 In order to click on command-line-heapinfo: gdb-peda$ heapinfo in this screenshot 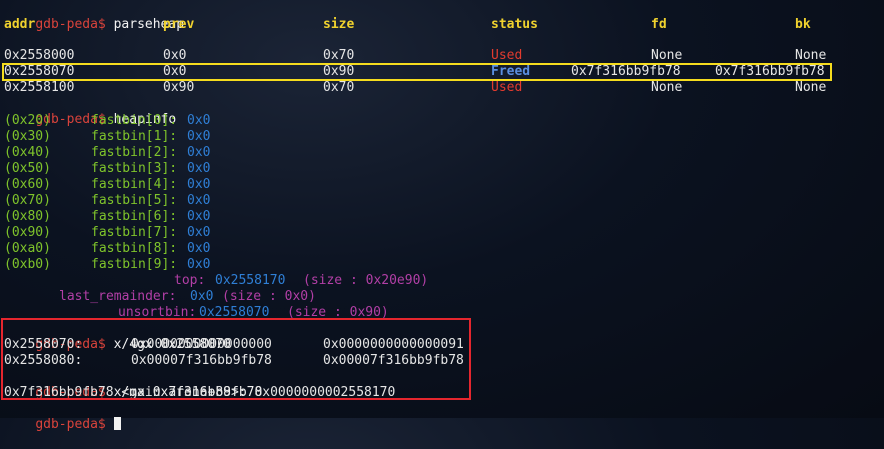, I will do `click(90, 111)`.